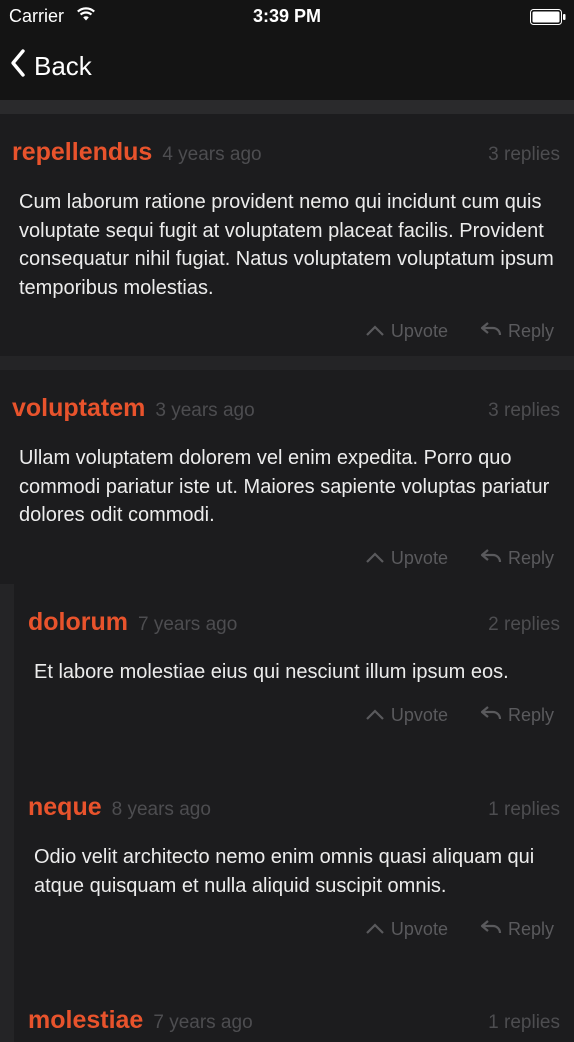  Describe the element at coordinates (287, 142) in the screenshot. I see `comment-header: repellendus 4 years ago 3 replies` at that location.